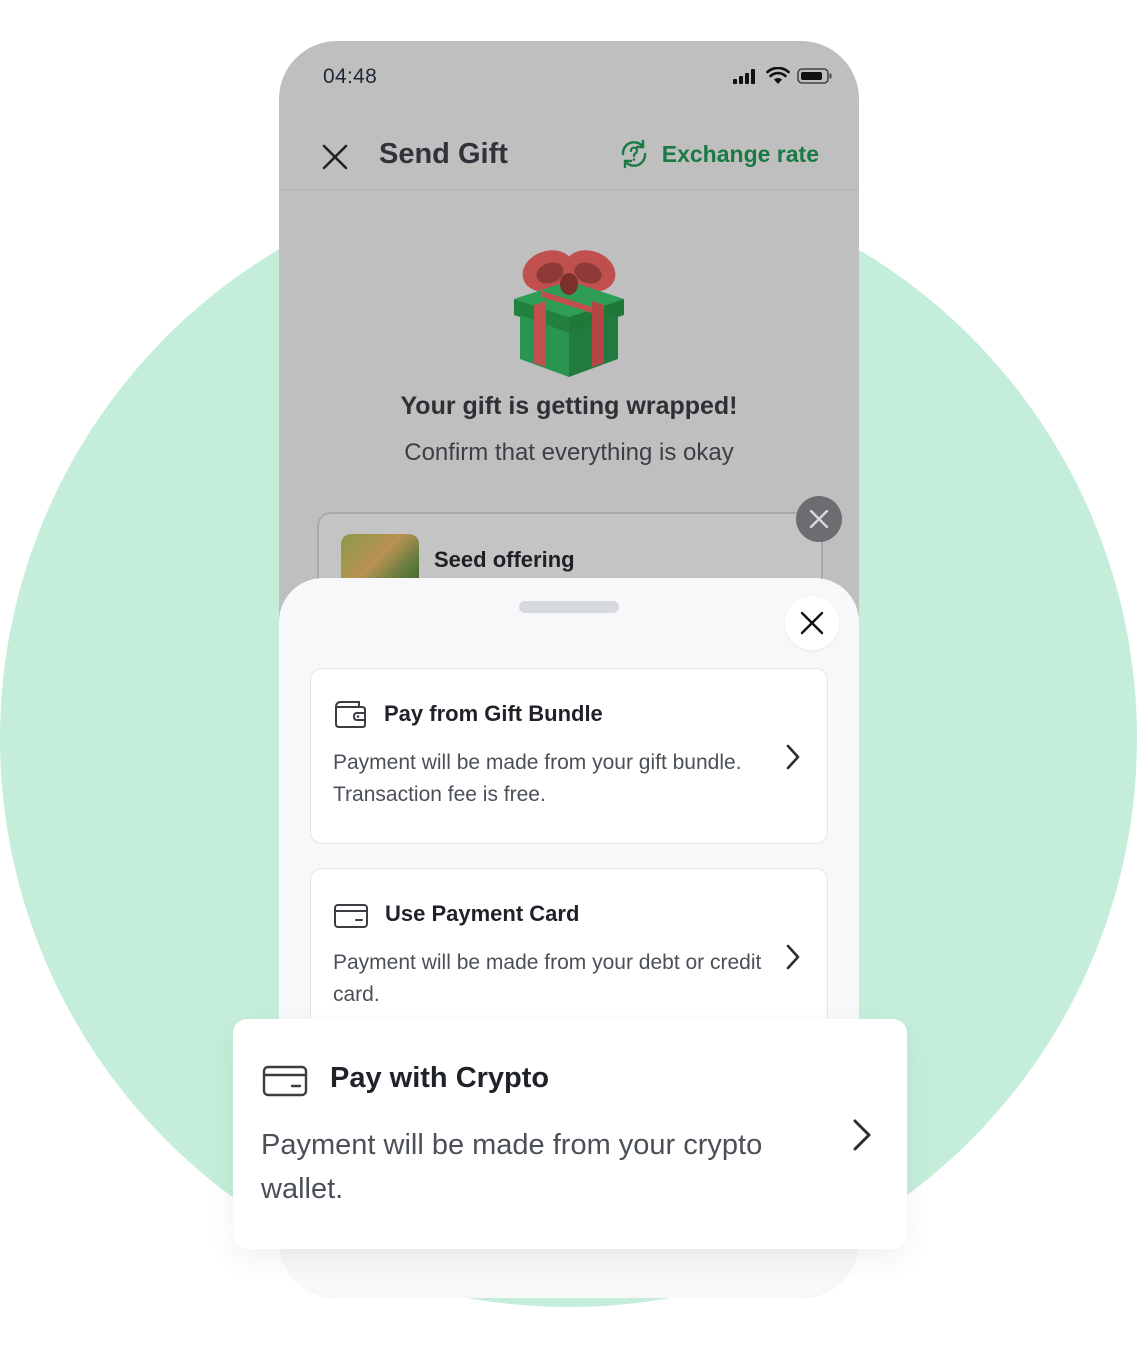  What do you see at coordinates (350, 714) in the screenshot?
I see `wallet-icon` at bounding box center [350, 714].